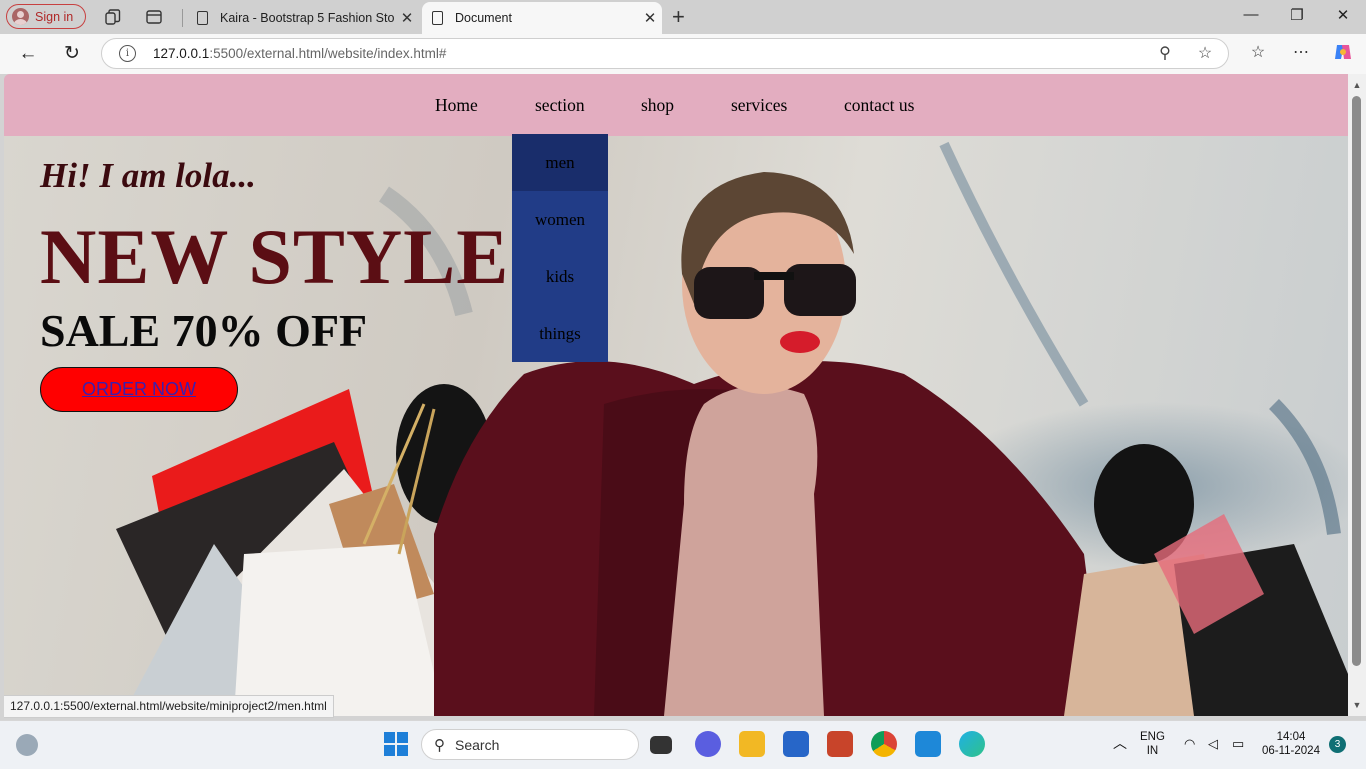 The width and height of the screenshot is (1366, 769). Describe the element at coordinates (560, 105) in the screenshot. I see `nav-section-link: section` at that location.